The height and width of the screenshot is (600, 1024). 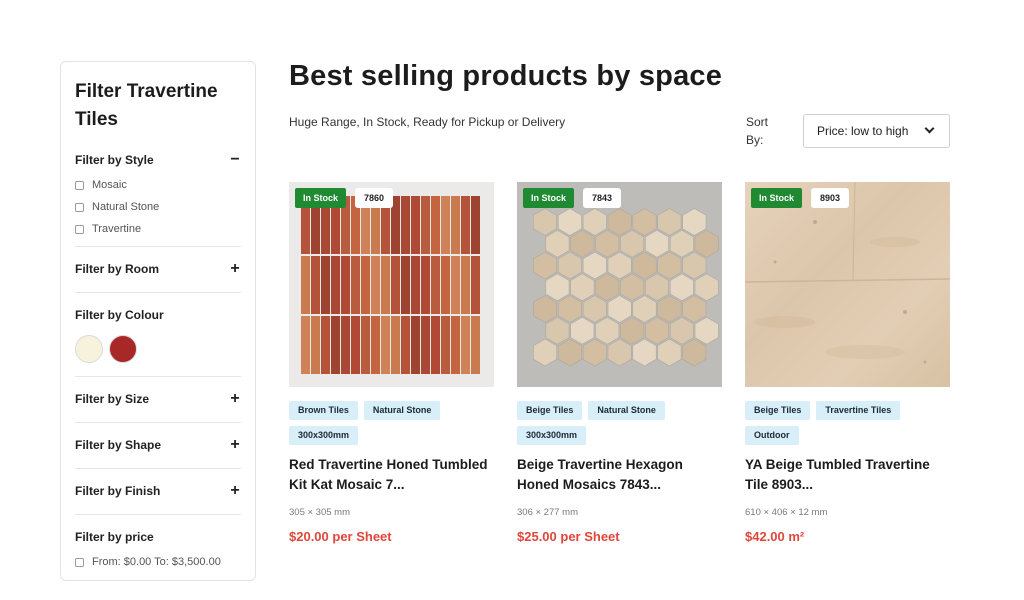 I want to click on sidebar-title: Filter Travertine Tiles, so click(x=146, y=105).